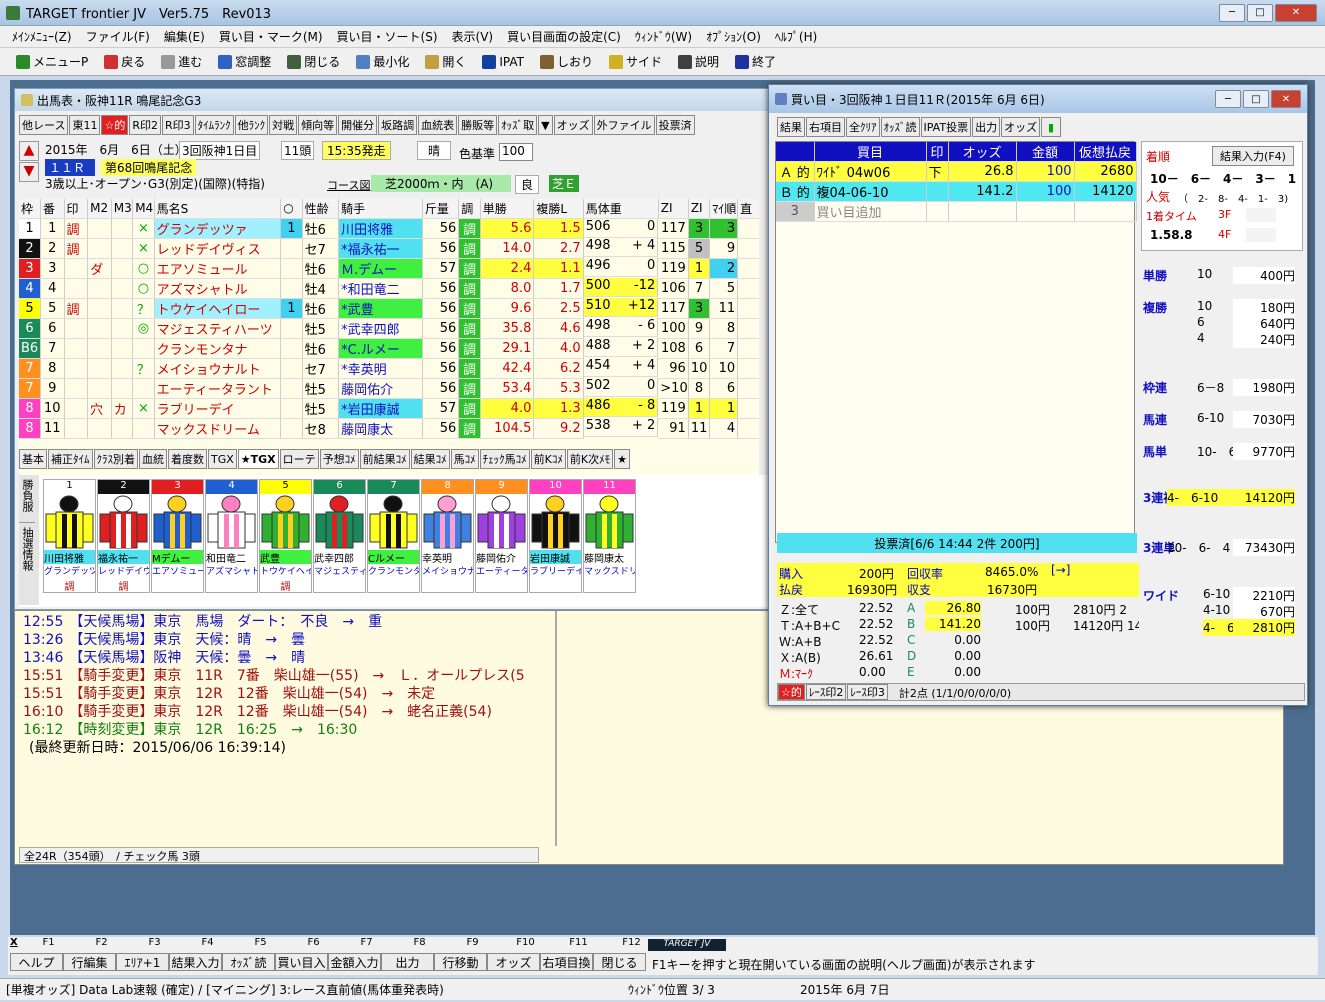 The image size is (1325, 1002). Describe the element at coordinates (30, 209) in the screenshot. I see `column-header: 枠` at that location.